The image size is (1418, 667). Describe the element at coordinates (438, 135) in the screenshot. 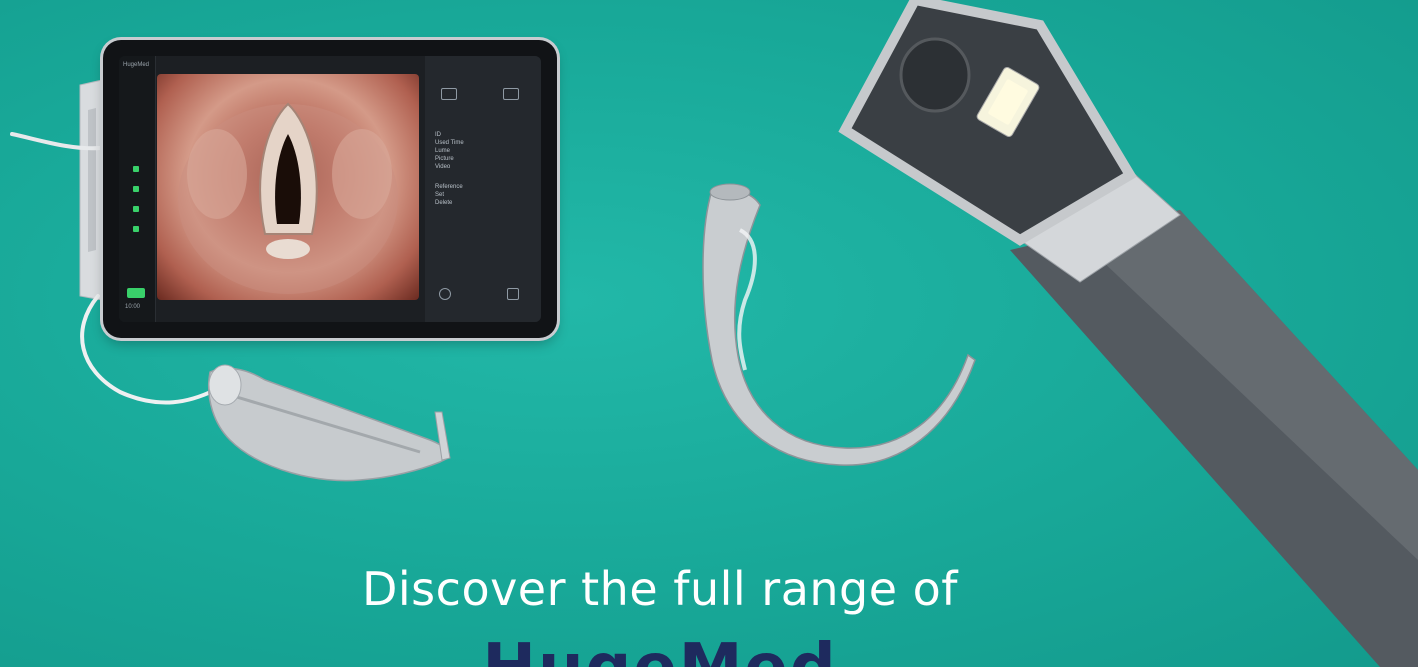

I see `panel-row-id: ID` at that location.